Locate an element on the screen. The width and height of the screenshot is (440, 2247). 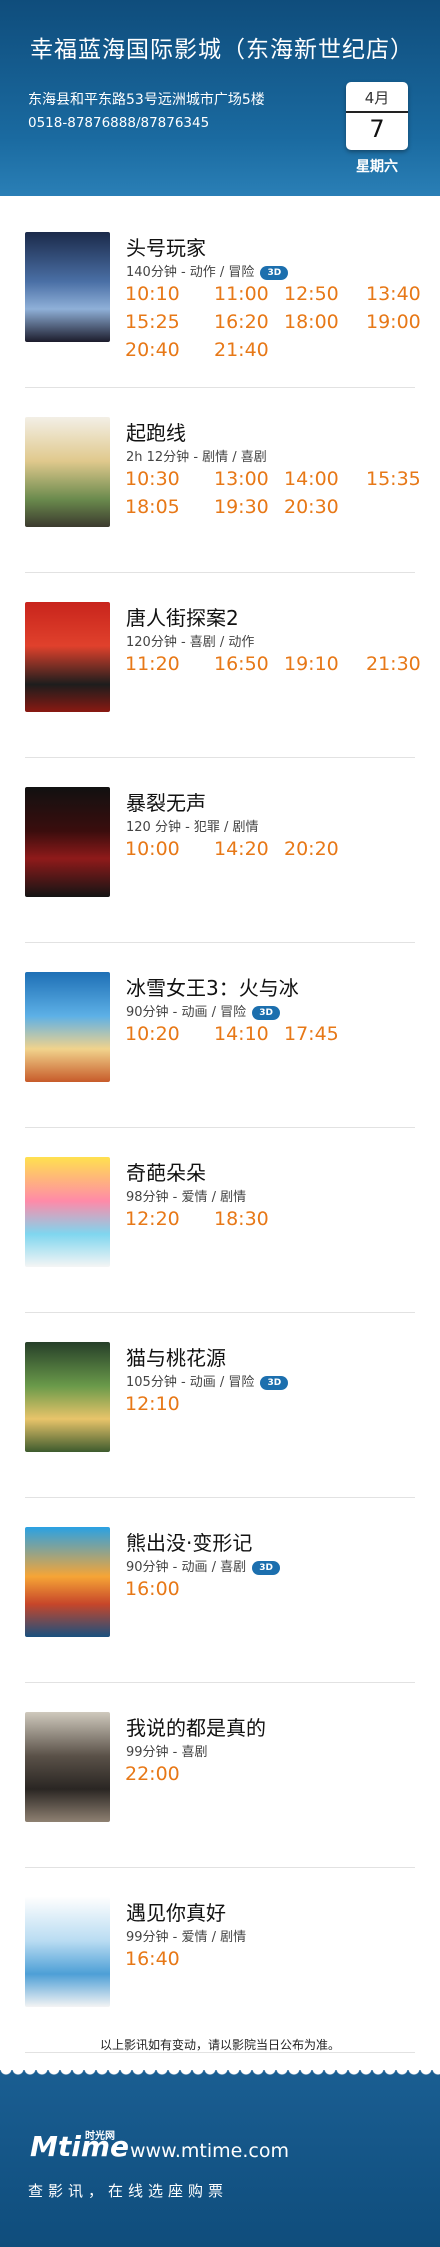
showtime: 14:10 is located at coordinates (241, 1034).